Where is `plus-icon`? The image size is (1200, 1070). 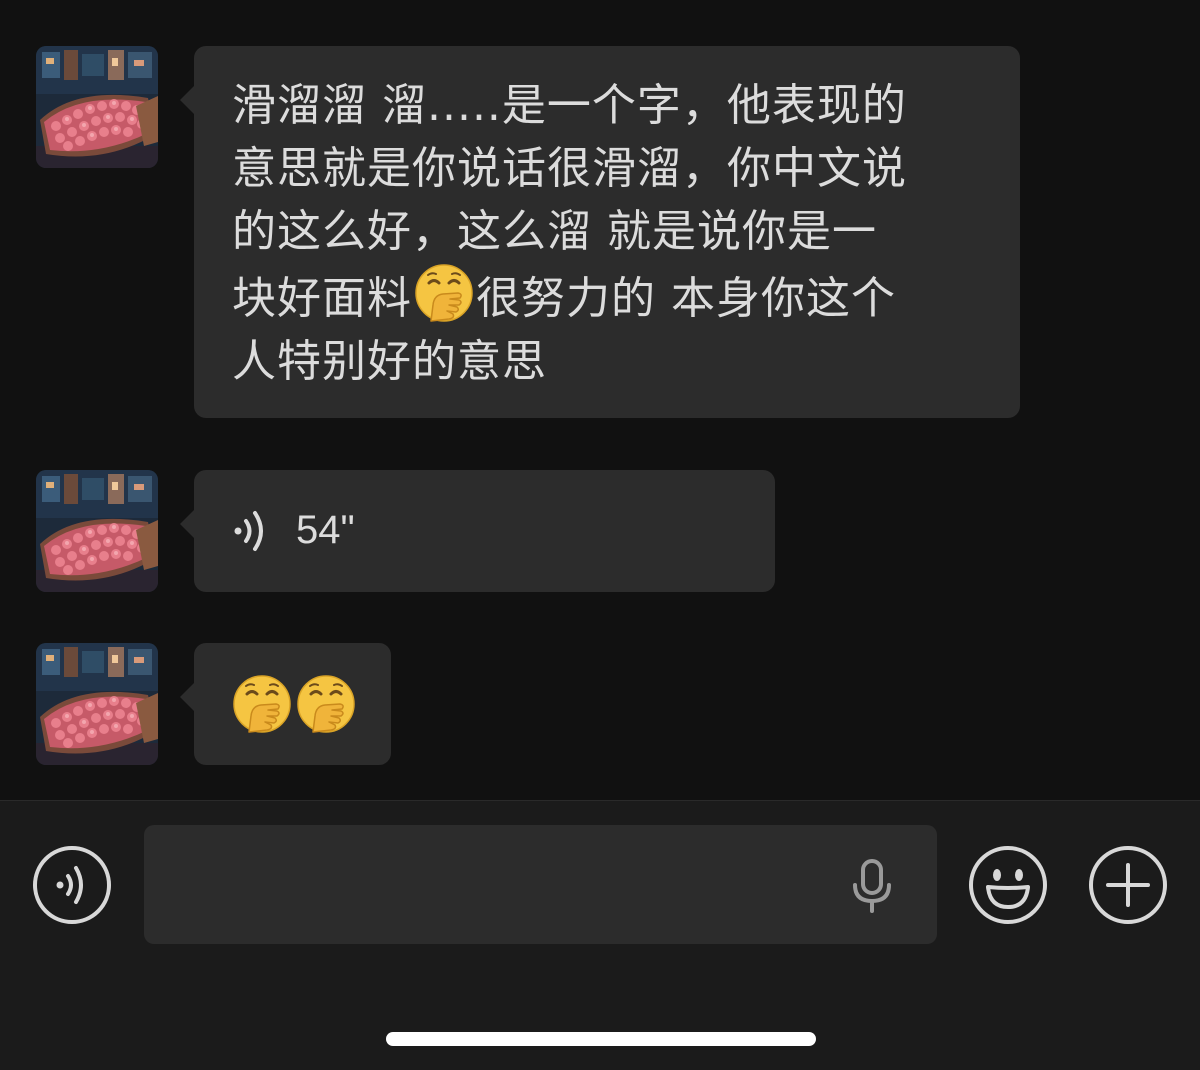 plus-icon is located at coordinates (1128, 885).